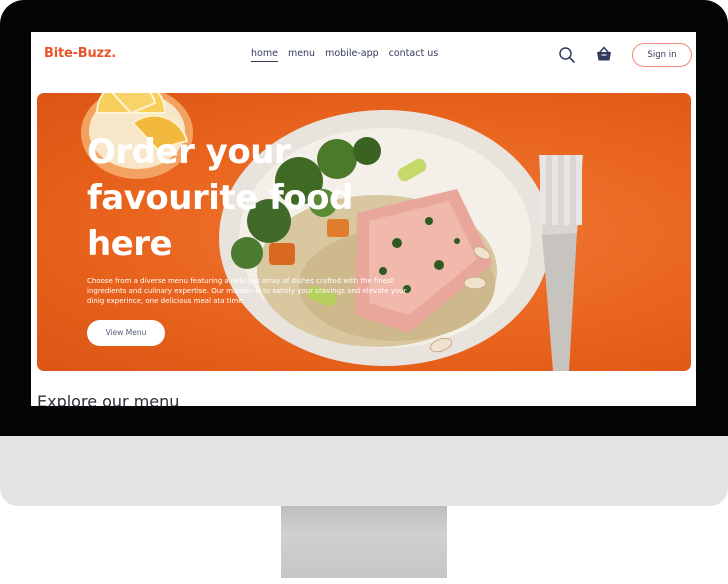 This screenshot has height=584, width=728. Describe the element at coordinates (126, 333) in the screenshot. I see `view-menu-button: View Menu` at that location.